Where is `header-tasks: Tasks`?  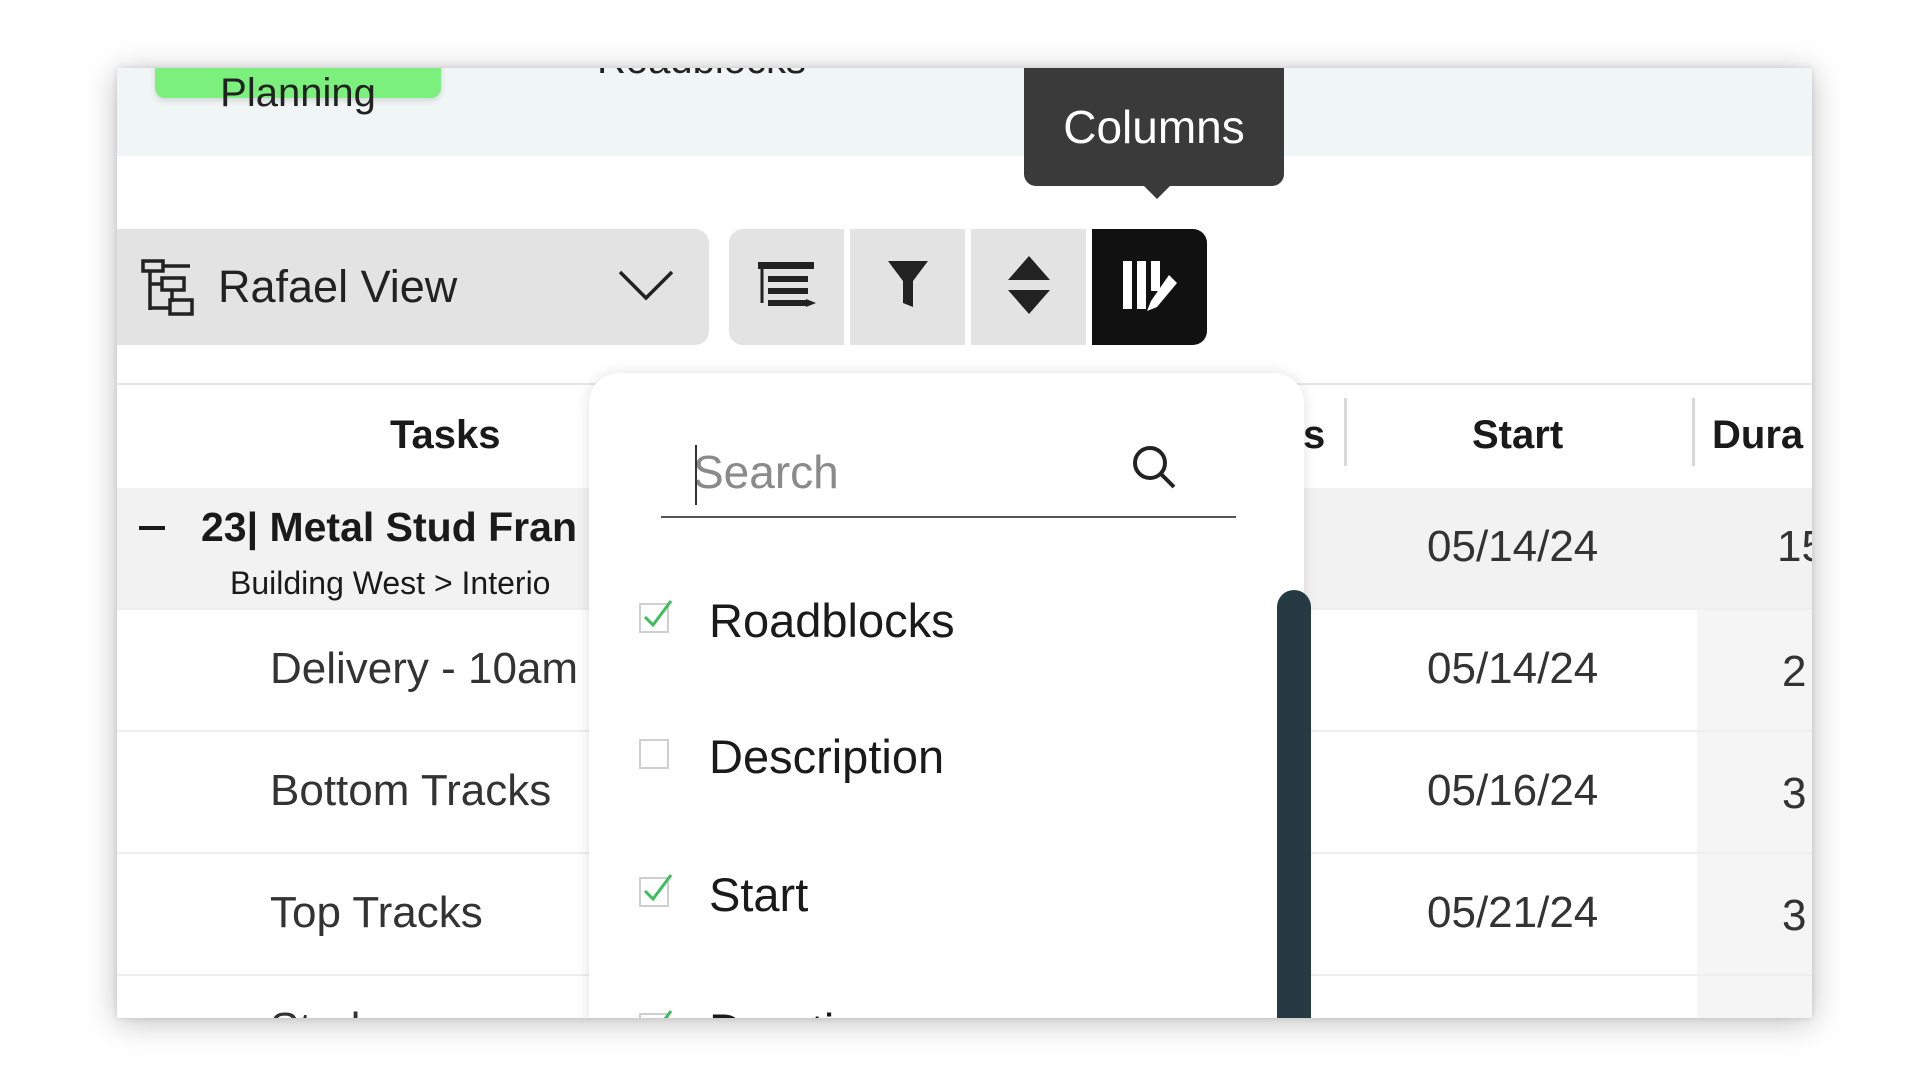 header-tasks: Tasks is located at coordinates (445, 435).